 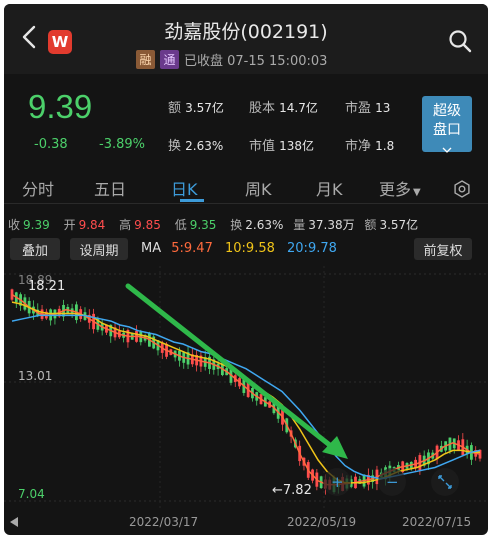 I want to click on set-period-button: 设周期, so click(x=99, y=249).